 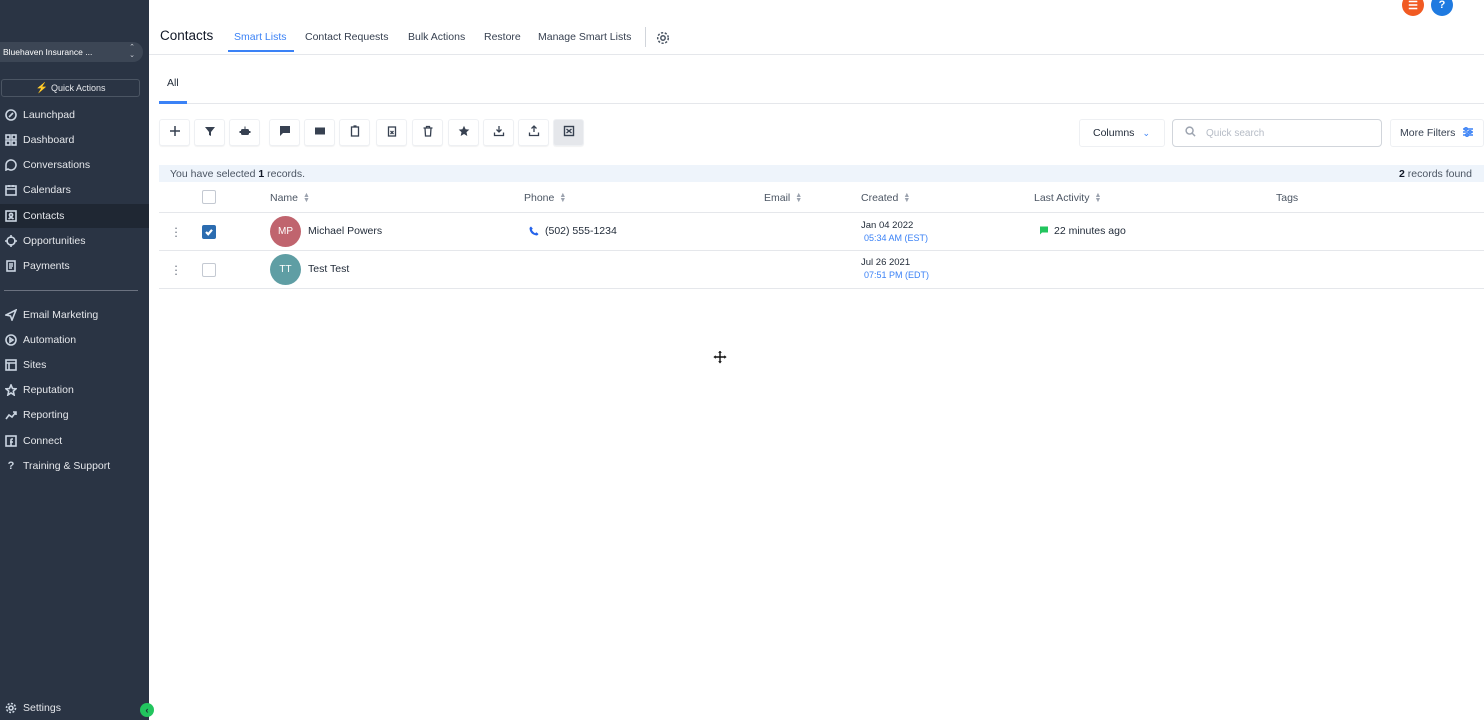 I want to click on sidebar-item-label: Opportunities, so click(x=54, y=241).